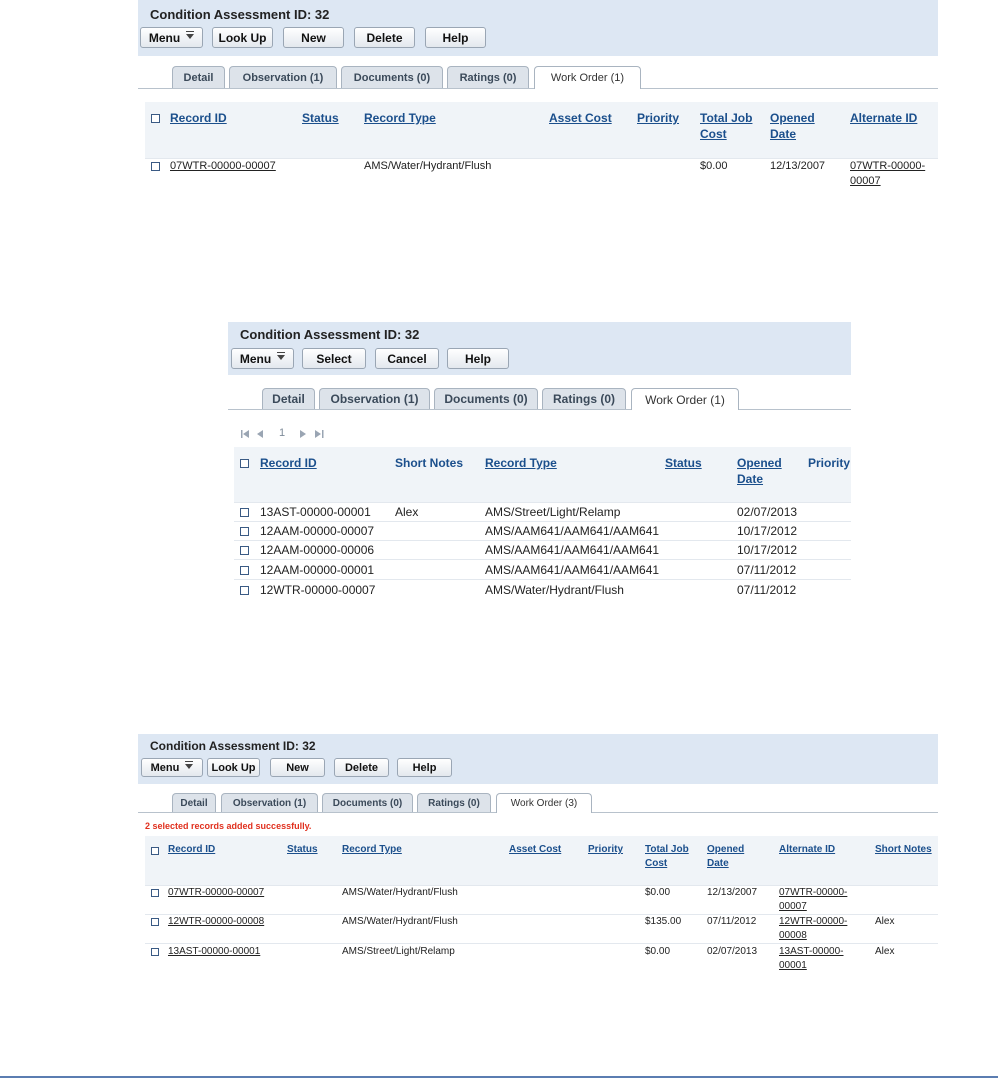 The image size is (998, 1079). Describe the element at coordinates (317, 531) in the screenshot. I see `record-id-cell: 12AAM-00000-00007` at that location.